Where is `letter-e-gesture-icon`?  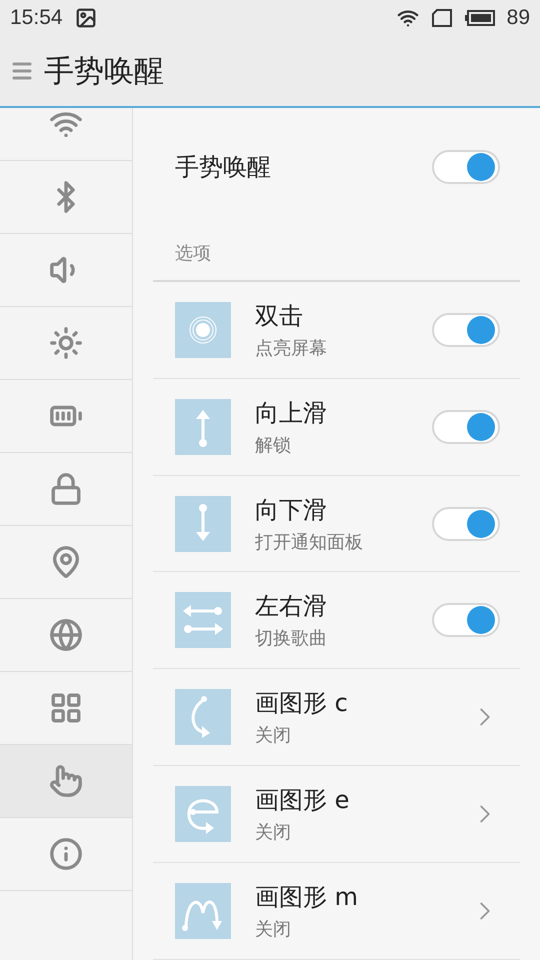 letter-e-gesture-icon is located at coordinates (203, 814).